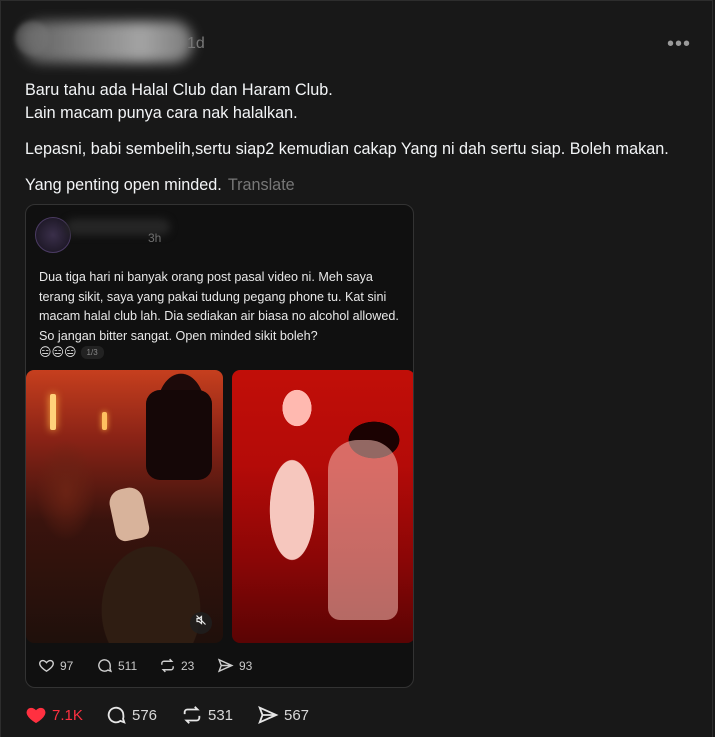 The image size is (715, 737). I want to click on repost-count: 531, so click(221, 715).